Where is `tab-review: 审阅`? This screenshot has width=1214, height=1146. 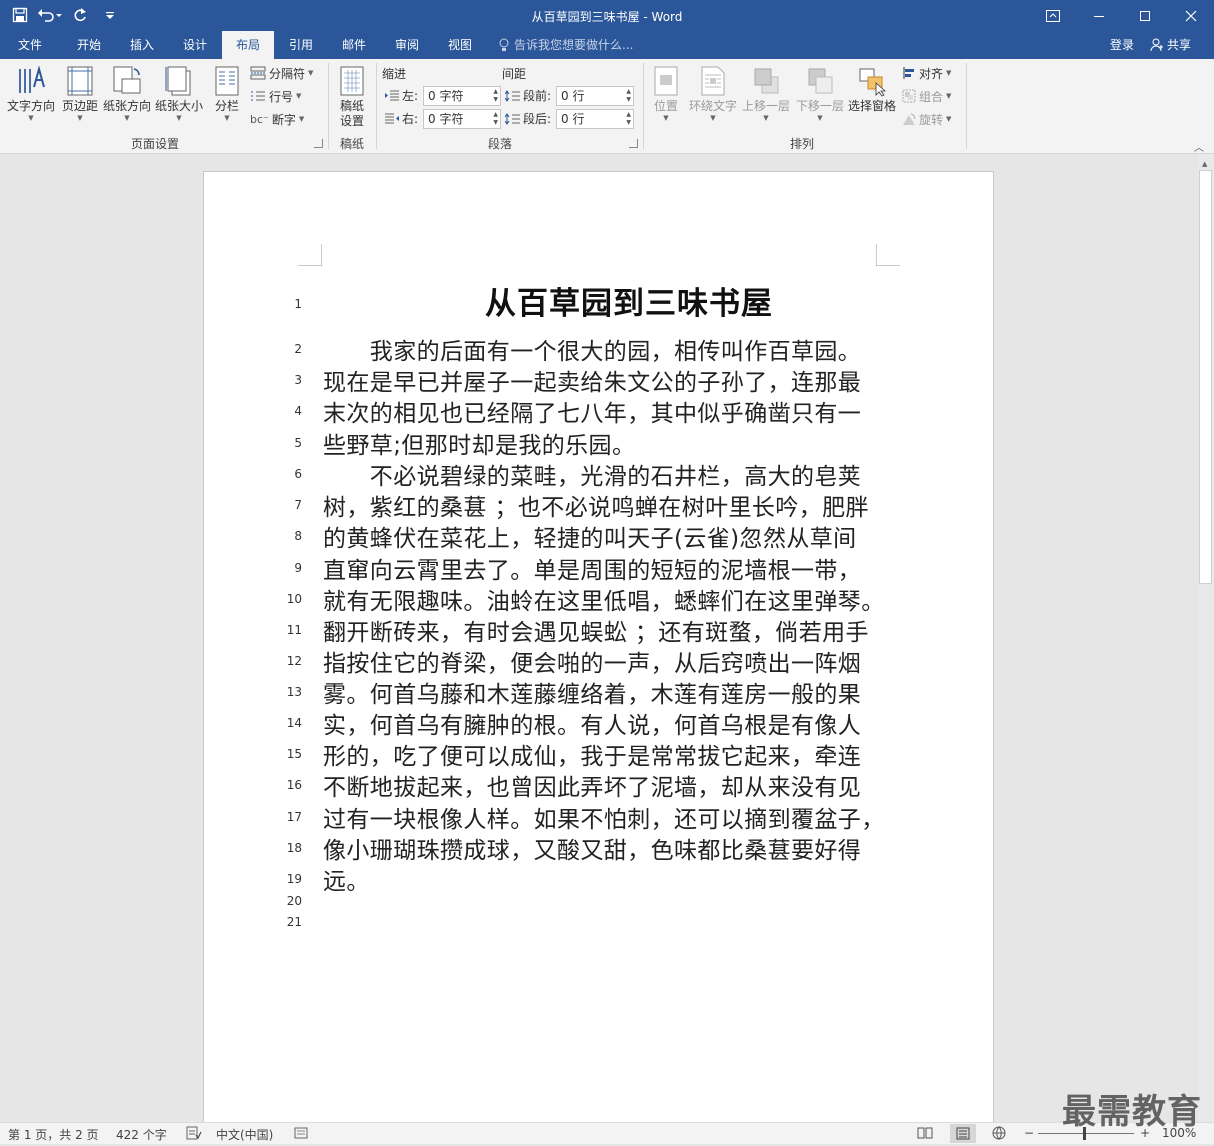
tab-review: 审阅 is located at coordinates (407, 45).